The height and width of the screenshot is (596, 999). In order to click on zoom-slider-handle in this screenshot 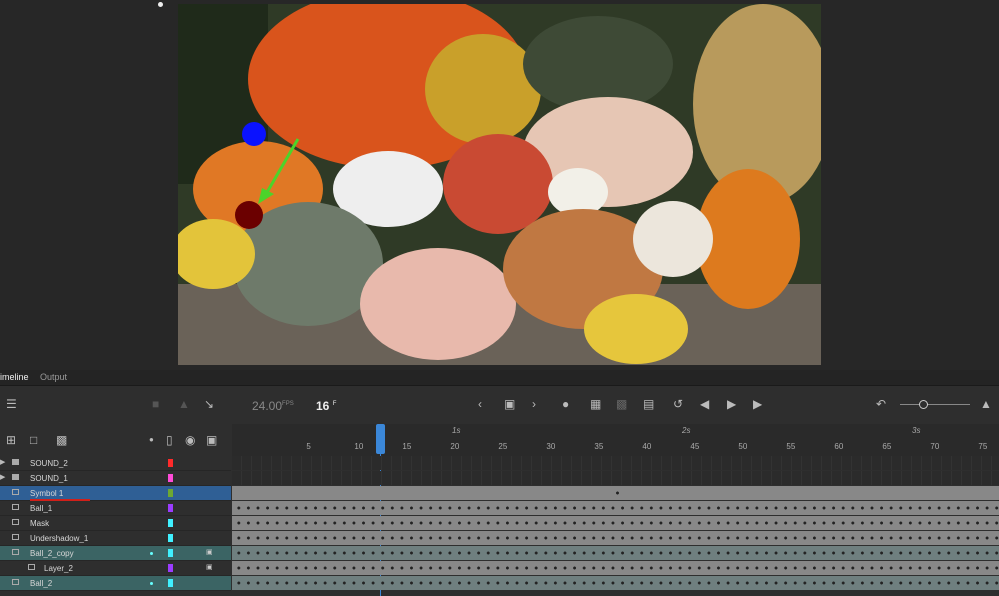, I will do `click(923, 404)`.